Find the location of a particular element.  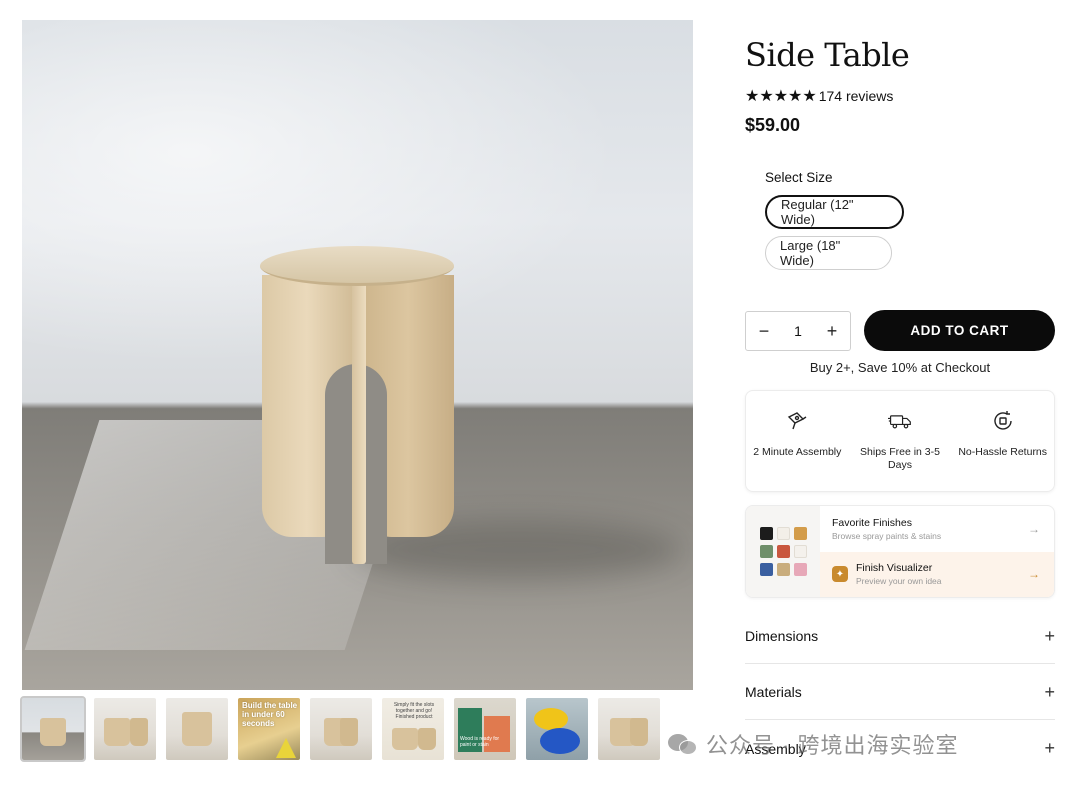

feature-assembly: 2 Minute Assembly is located at coordinates (797, 441).